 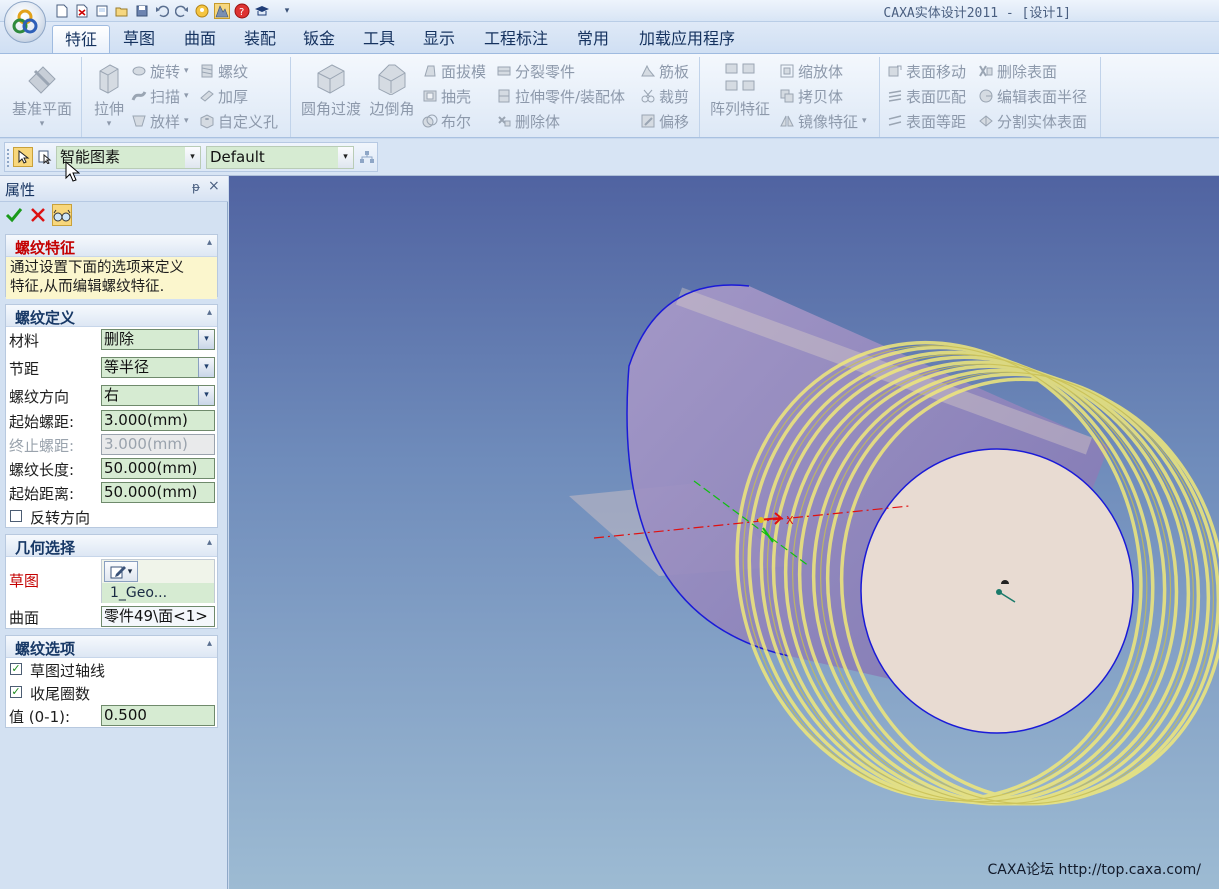 I want to click on face-move-button: 表面移动, so click(x=926, y=71).